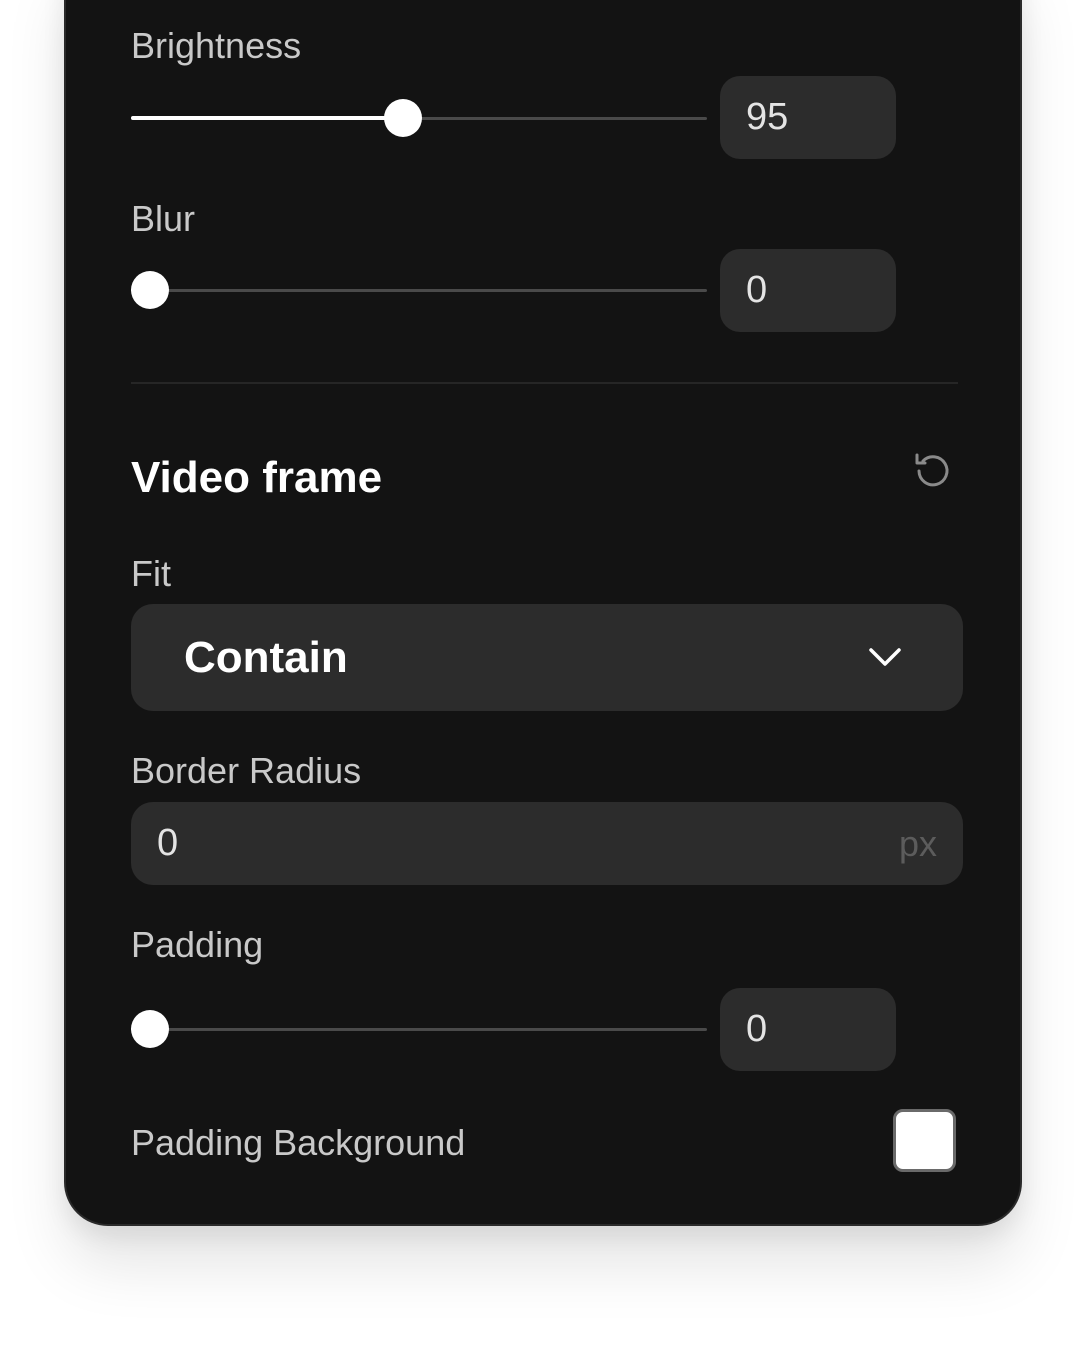  What do you see at coordinates (197, 944) in the screenshot?
I see `padding-label: Padding` at bounding box center [197, 944].